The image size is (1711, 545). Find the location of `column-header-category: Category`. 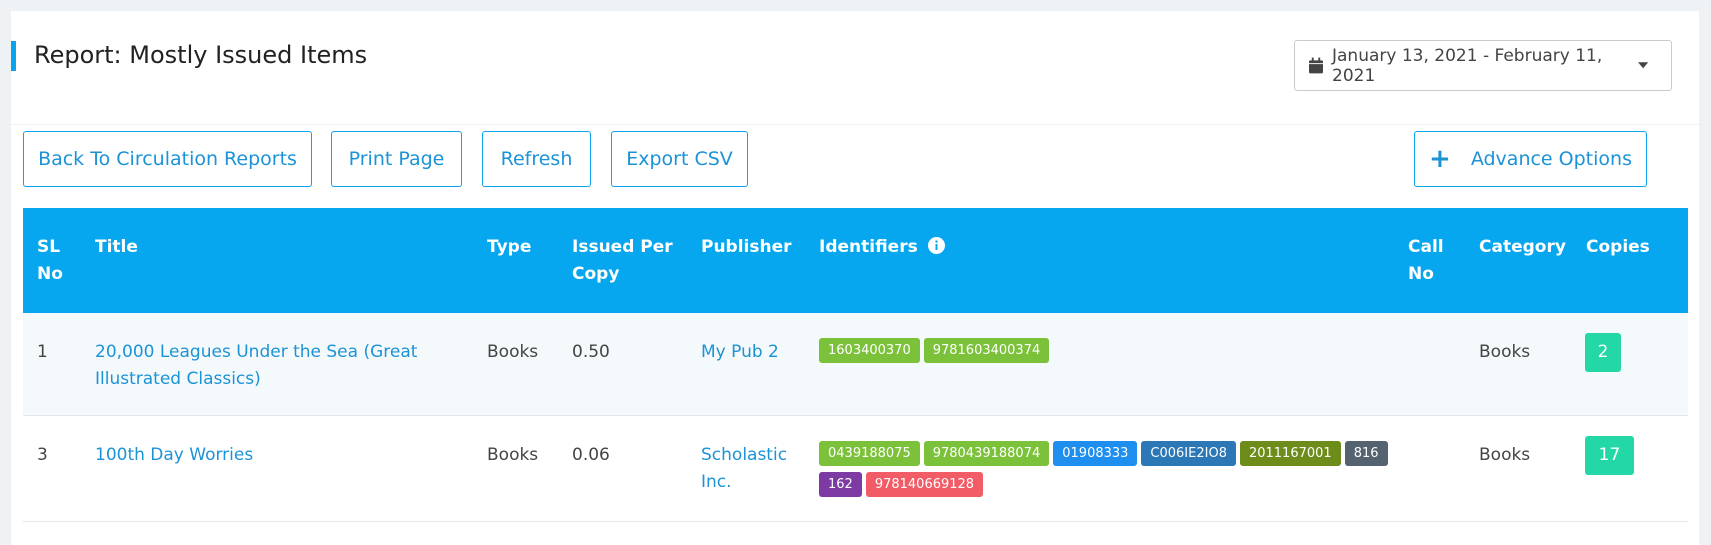

column-header-category: Category is located at coordinates (1518, 260).